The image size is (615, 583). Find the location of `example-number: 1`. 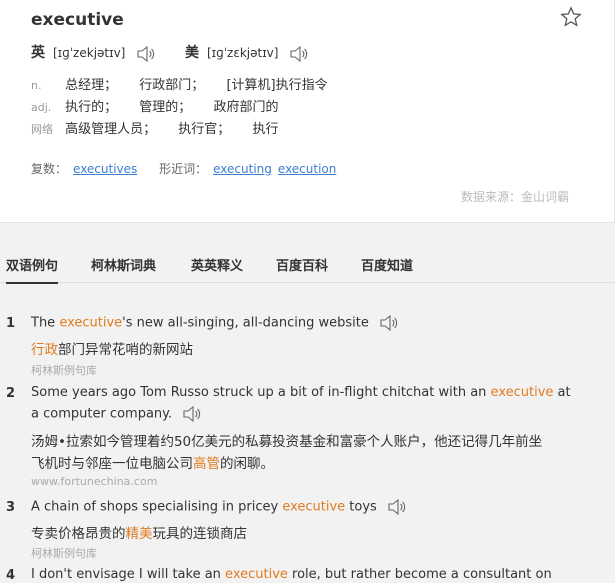

example-number: 1 is located at coordinates (11, 323).